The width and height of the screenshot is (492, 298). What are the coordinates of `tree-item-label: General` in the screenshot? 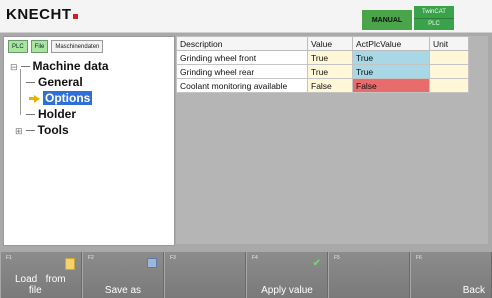 It's located at (60, 82).